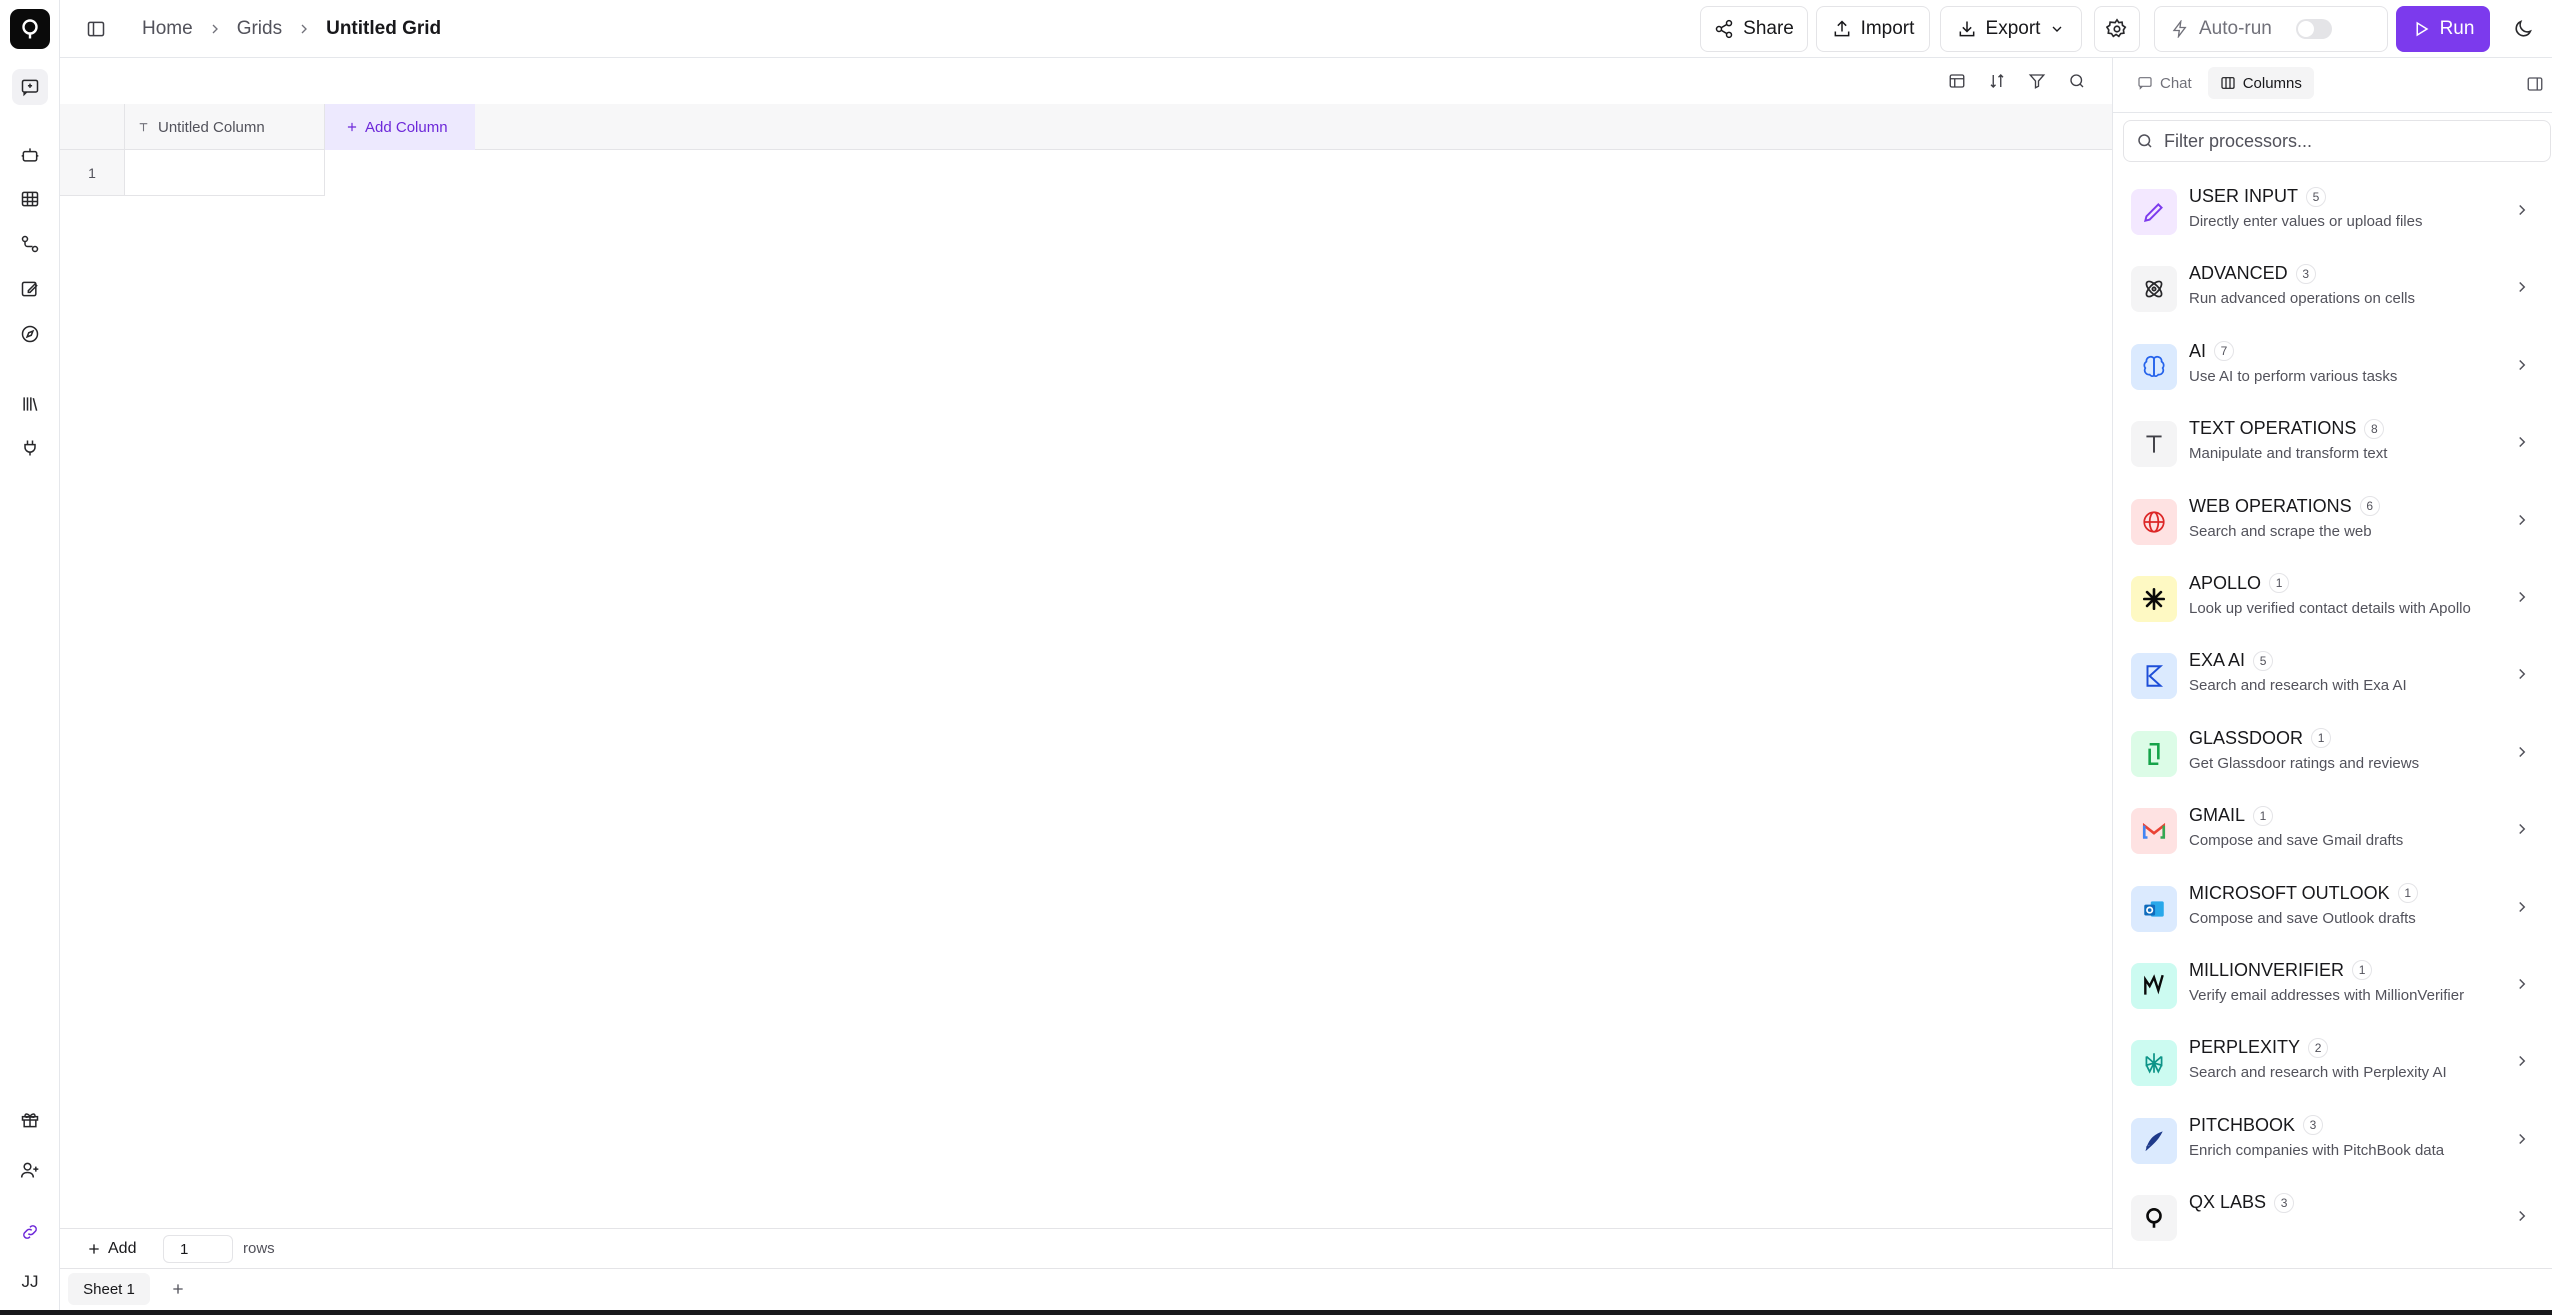  What do you see at coordinates (259, 29) in the screenshot?
I see `breadcrumb-grids: Grids` at bounding box center [259, 29].